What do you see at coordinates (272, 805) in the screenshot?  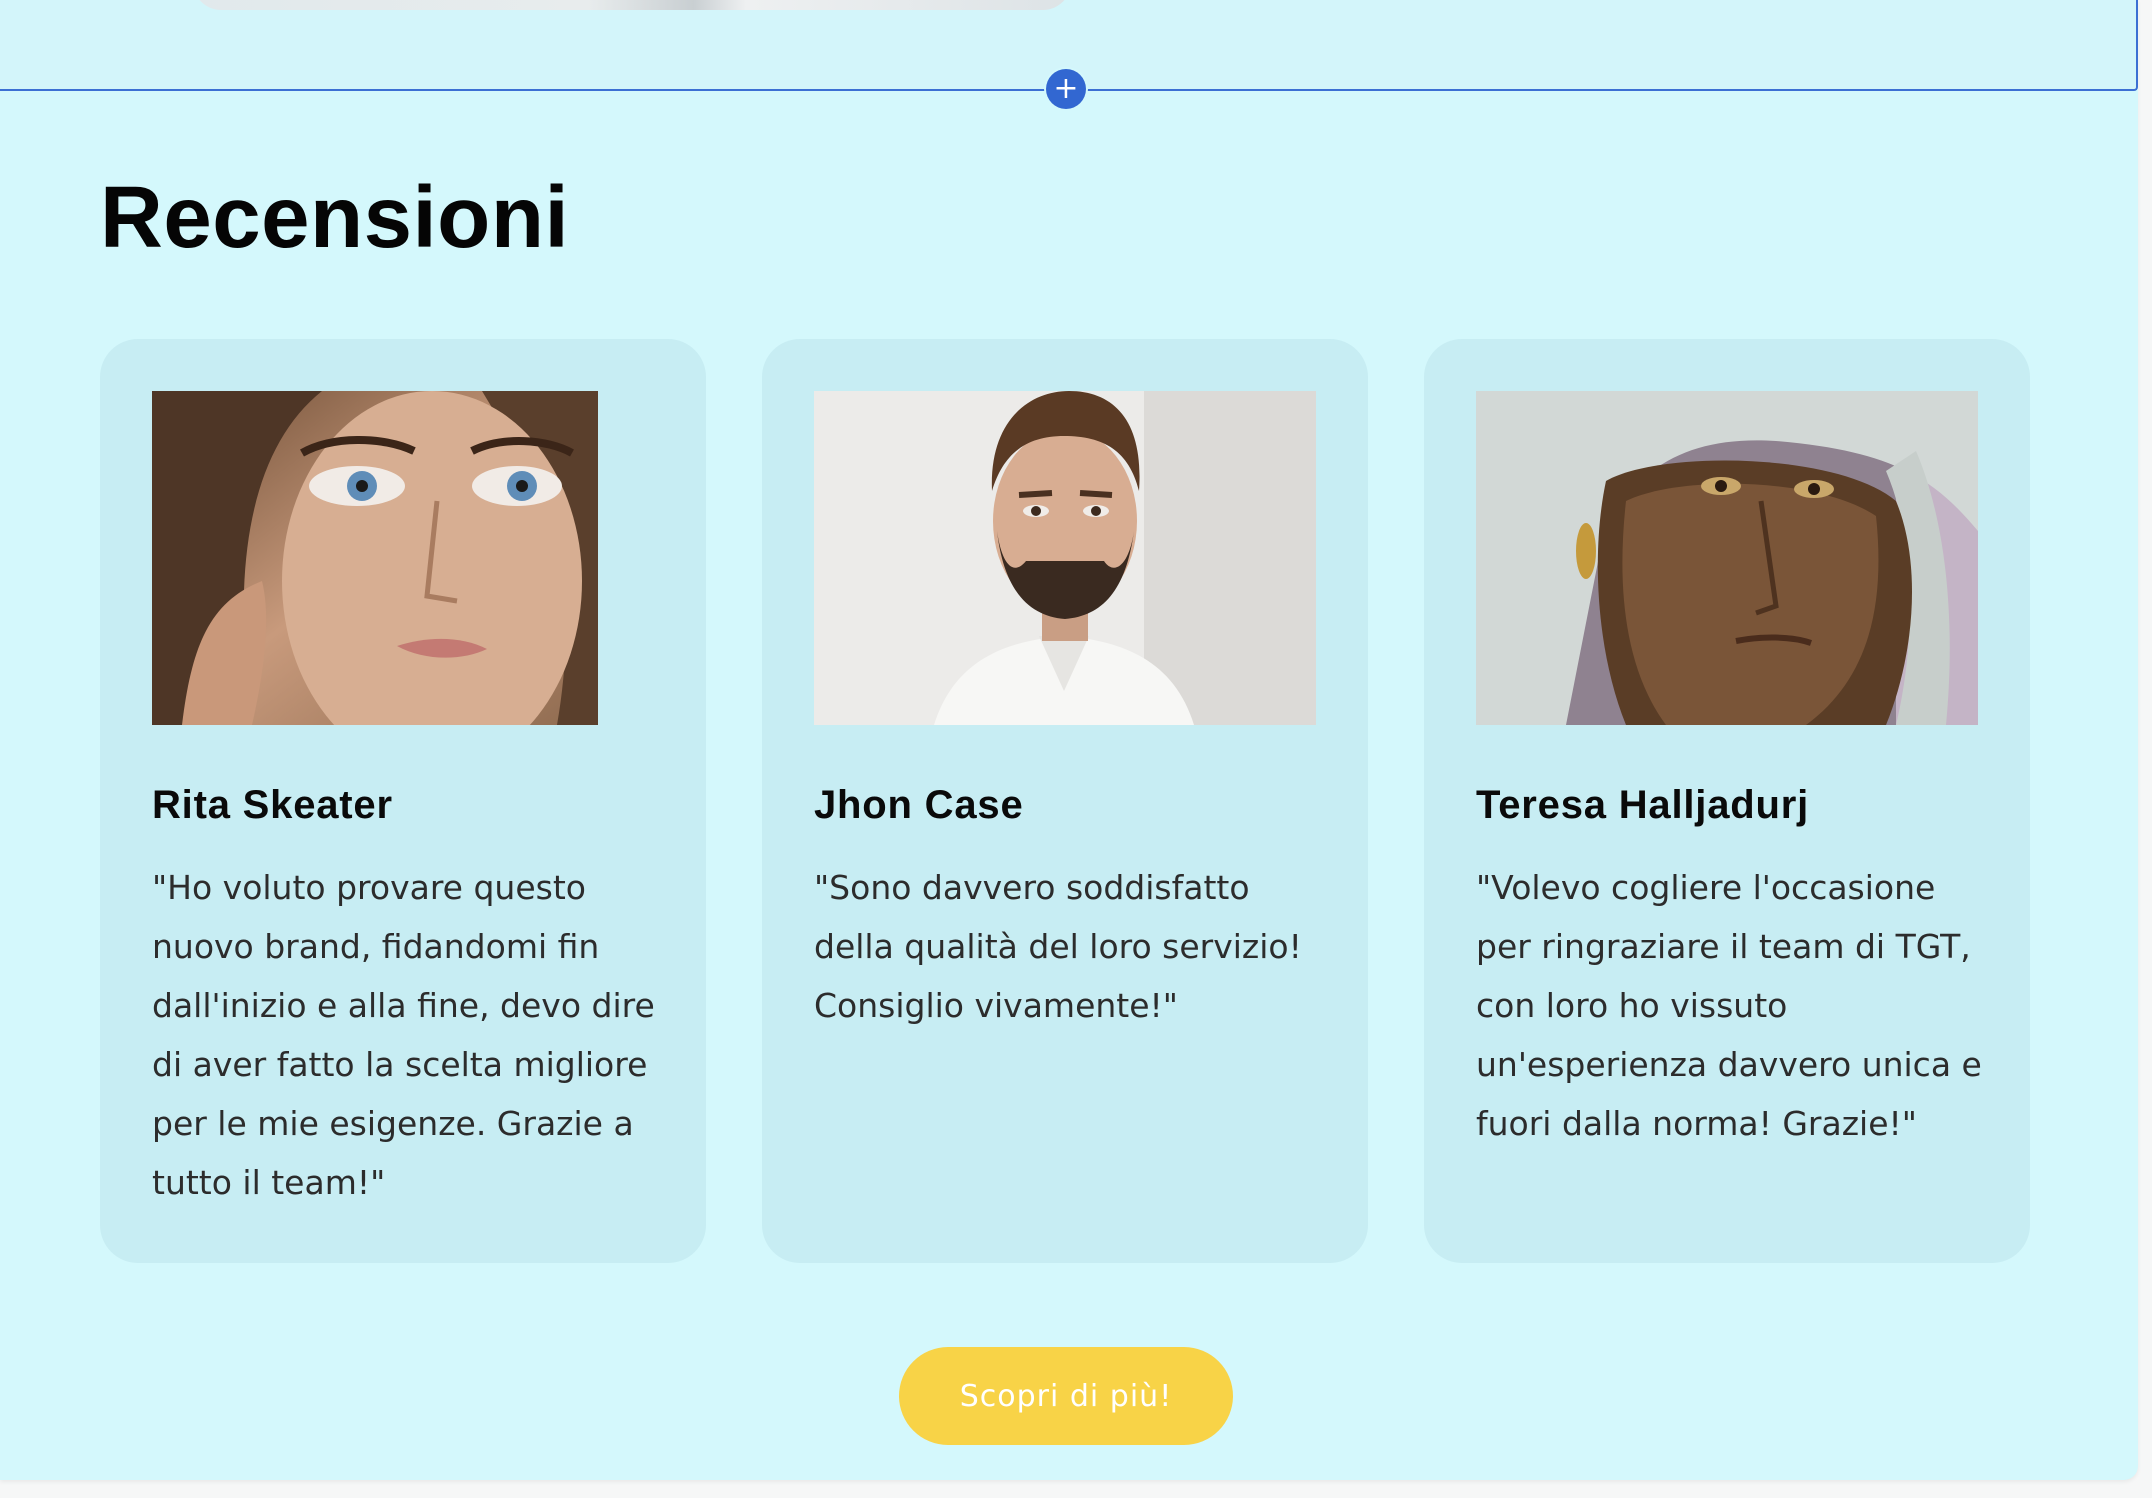 I see `reviewer-name: Rita Skeater` at bounding box center [272, 805].